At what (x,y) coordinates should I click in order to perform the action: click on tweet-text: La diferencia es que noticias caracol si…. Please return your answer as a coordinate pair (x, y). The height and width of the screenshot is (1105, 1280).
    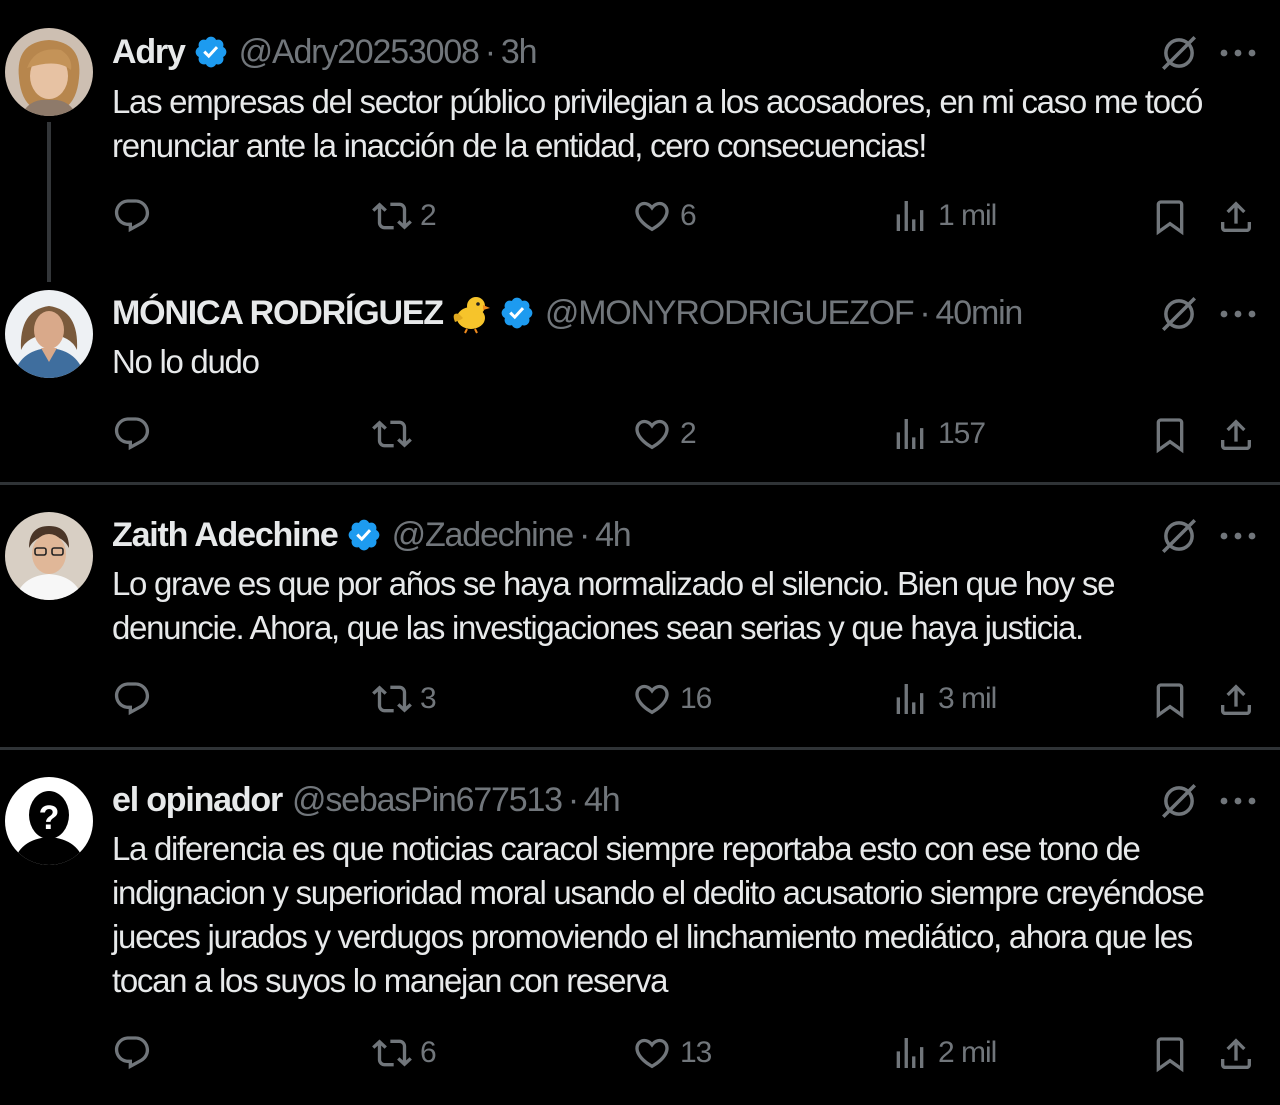
    Looking at the image, I should click on (658, 914).